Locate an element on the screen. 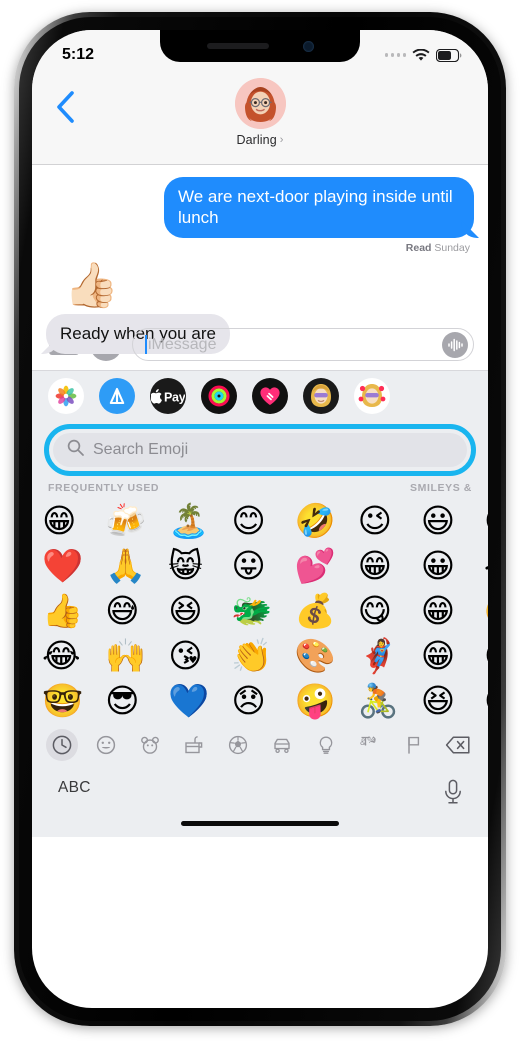  emoji-cell: 🤓 is located at coordinates (73, 700).